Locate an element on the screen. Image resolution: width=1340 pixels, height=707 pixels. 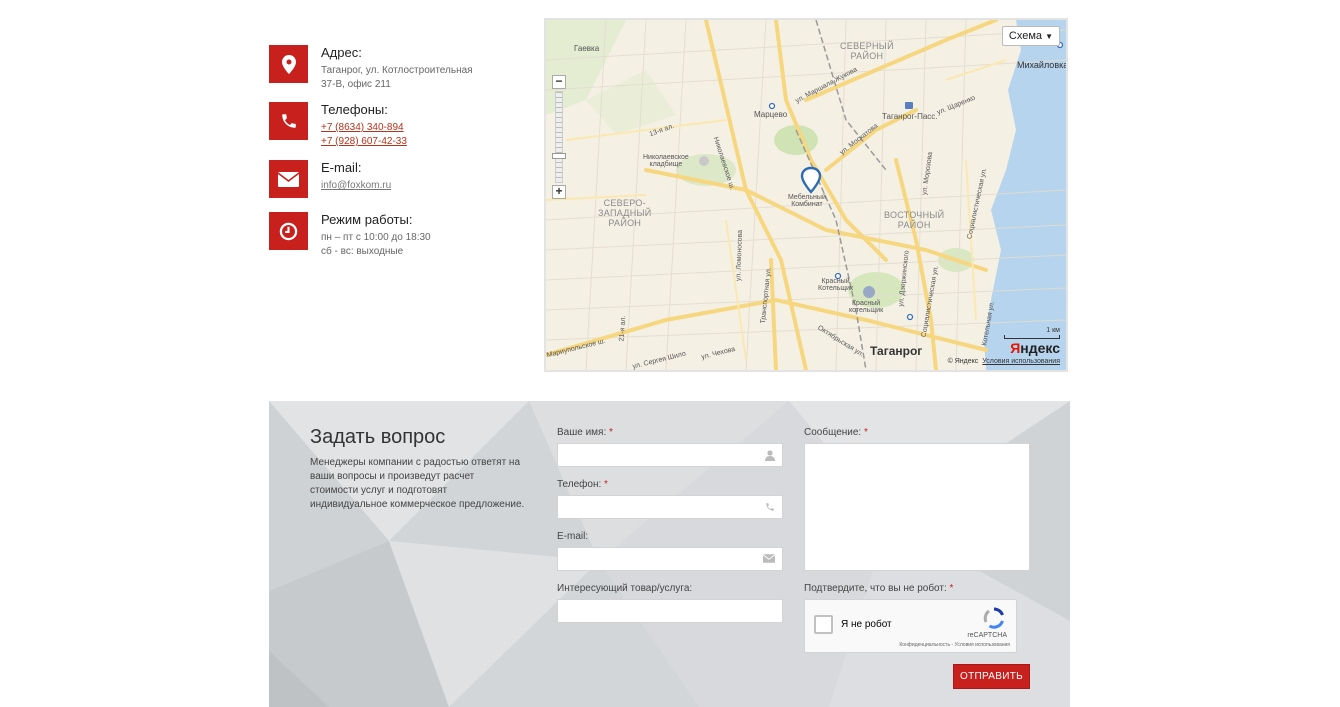
map-label-severo-zap: СЕВЕРО- ЗАПАДНЫЙ РАЙОН is located at coordinates (625, 213).